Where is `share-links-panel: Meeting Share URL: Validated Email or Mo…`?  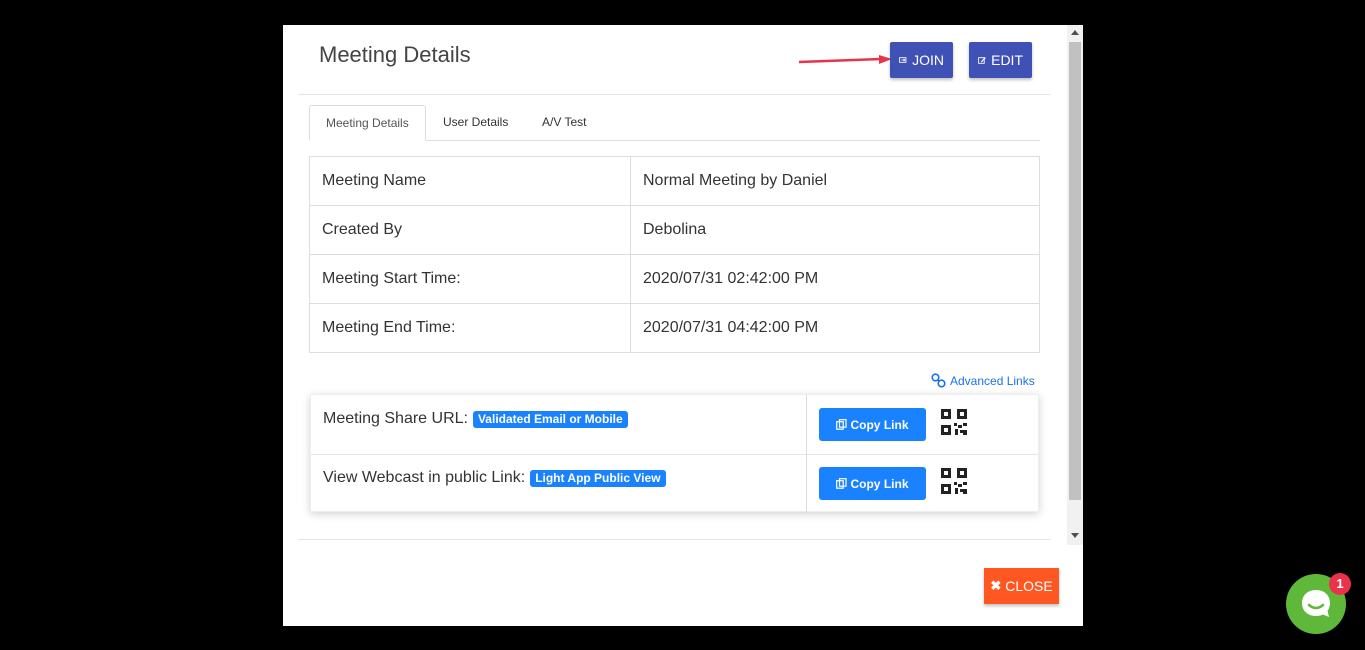 share-links-panel: Meeting Share URL: Validated Email or Mo… is located at coordinates (674, 453).